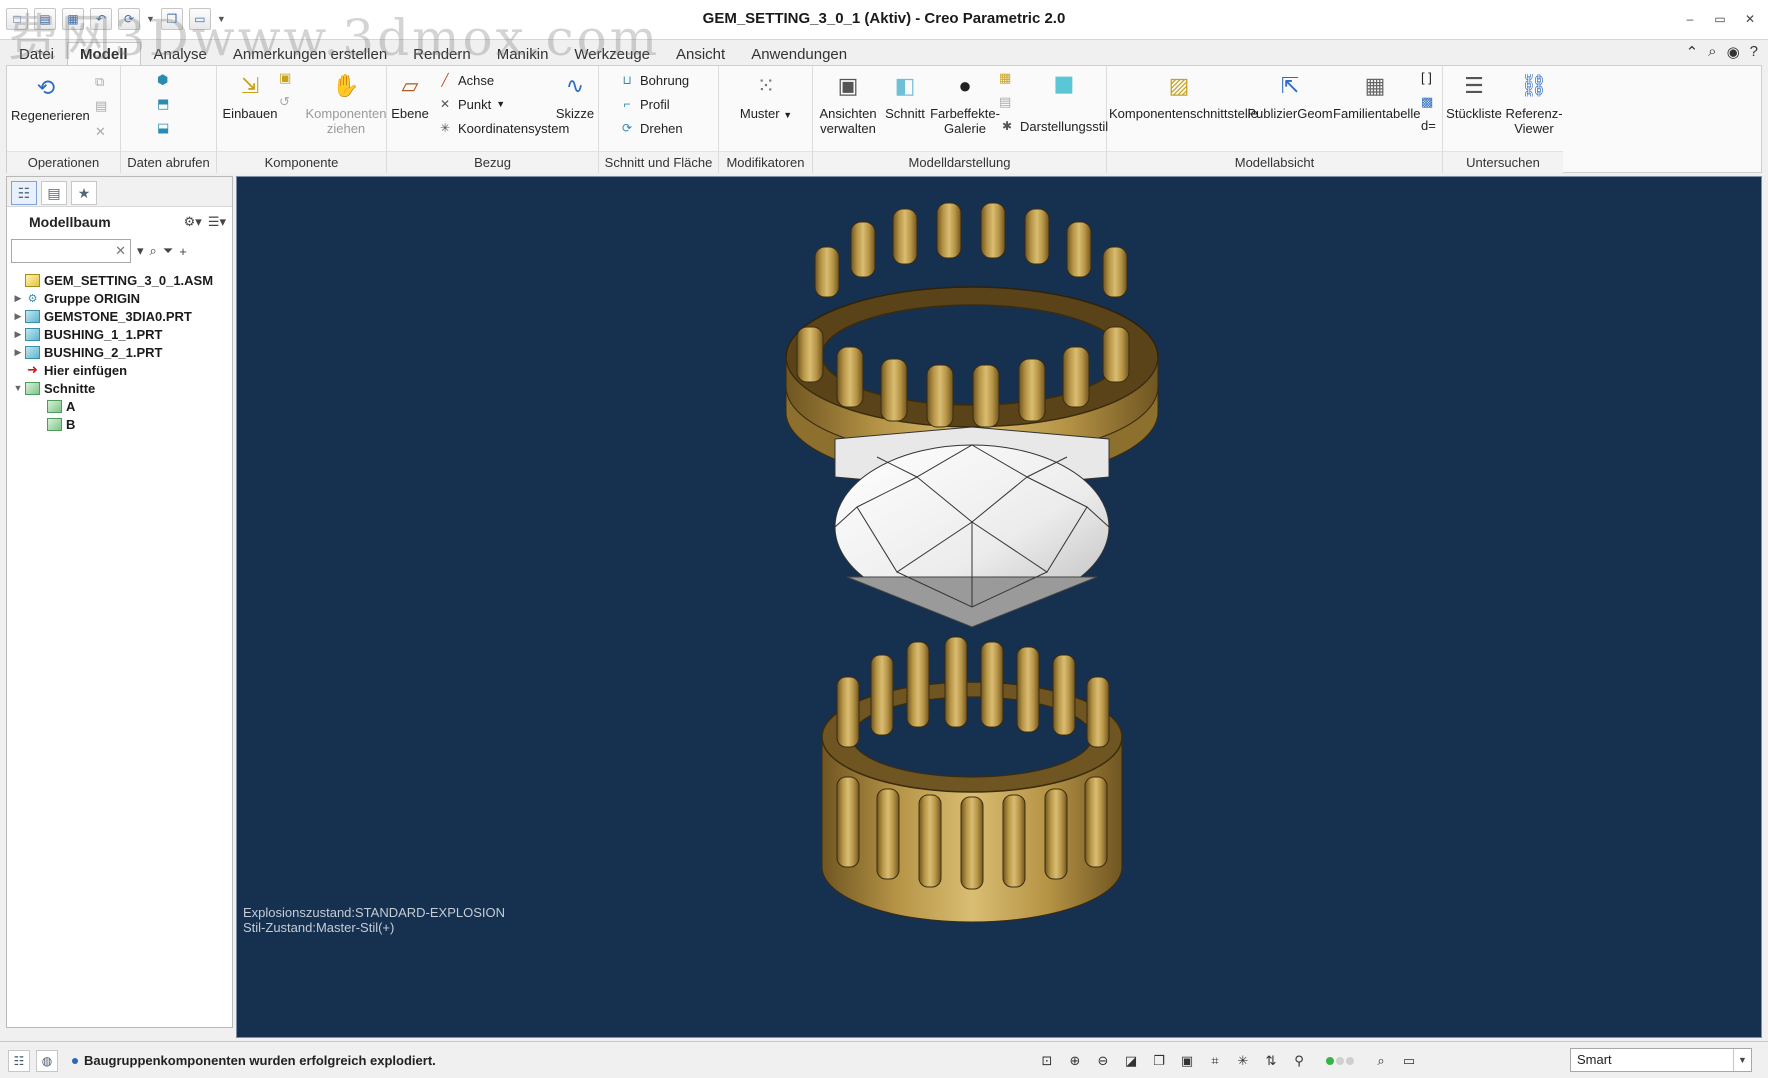  Describe the element at coordinates (310, 54) in the screenshot. I see `tab-anmerkungen: Anmerkungen erstellen` at that location.